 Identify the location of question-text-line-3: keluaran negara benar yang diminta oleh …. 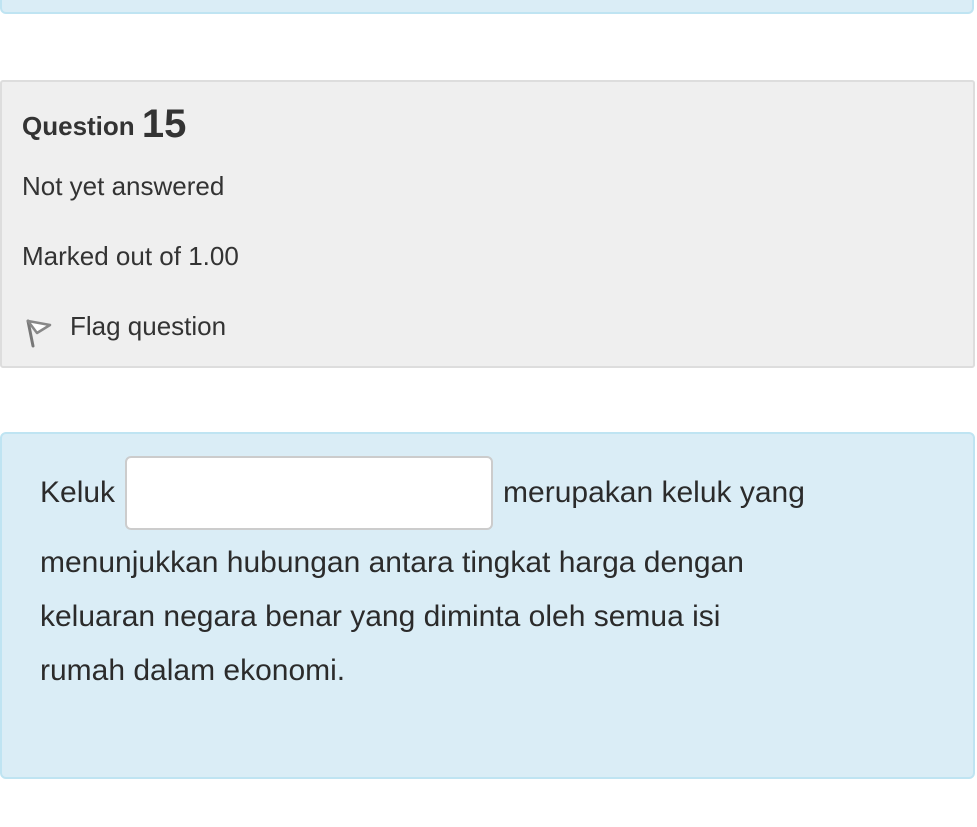
(380, 616).